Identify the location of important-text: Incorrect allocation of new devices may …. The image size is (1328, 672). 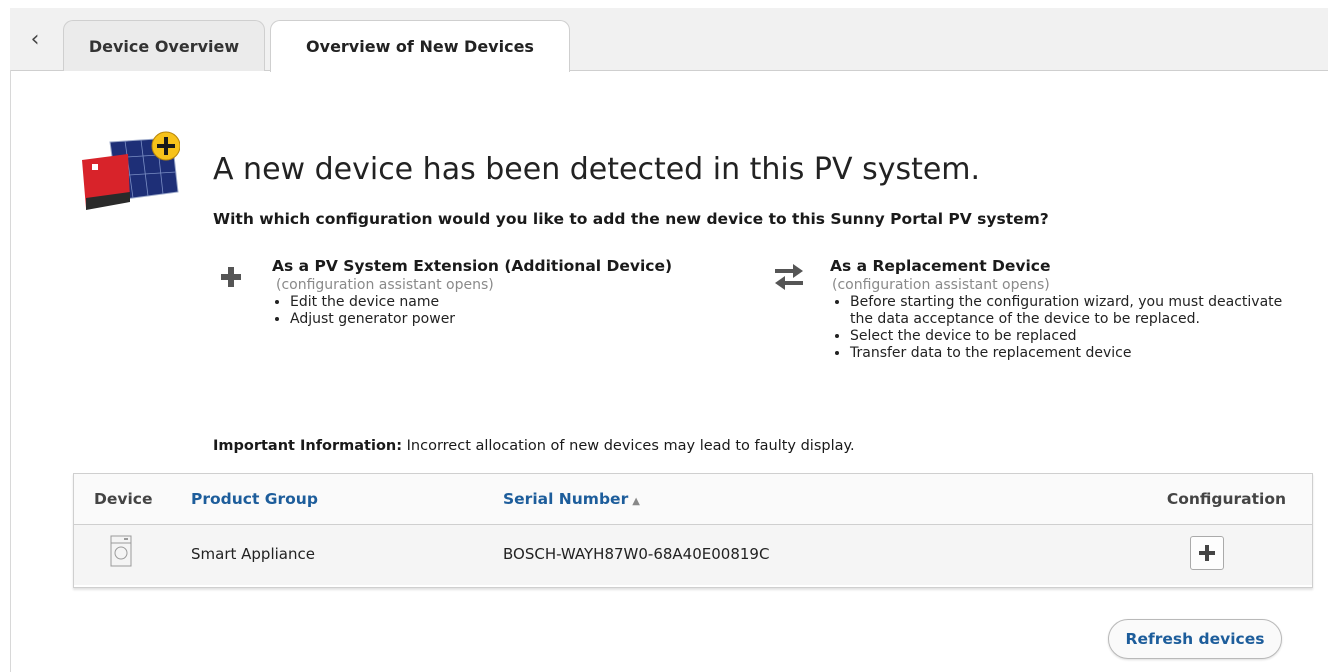
(628, 446).